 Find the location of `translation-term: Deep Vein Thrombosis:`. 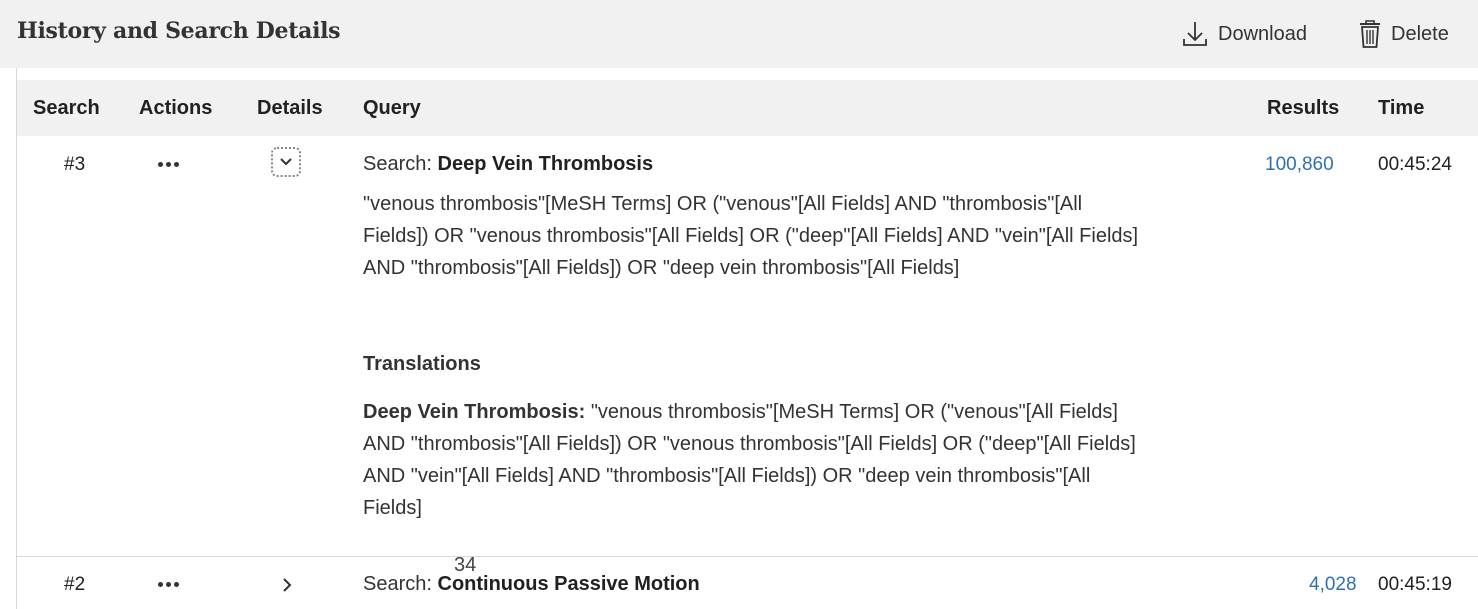

translation-term: Deep Vein Thrombosis: is located at coordinates (474, 412).